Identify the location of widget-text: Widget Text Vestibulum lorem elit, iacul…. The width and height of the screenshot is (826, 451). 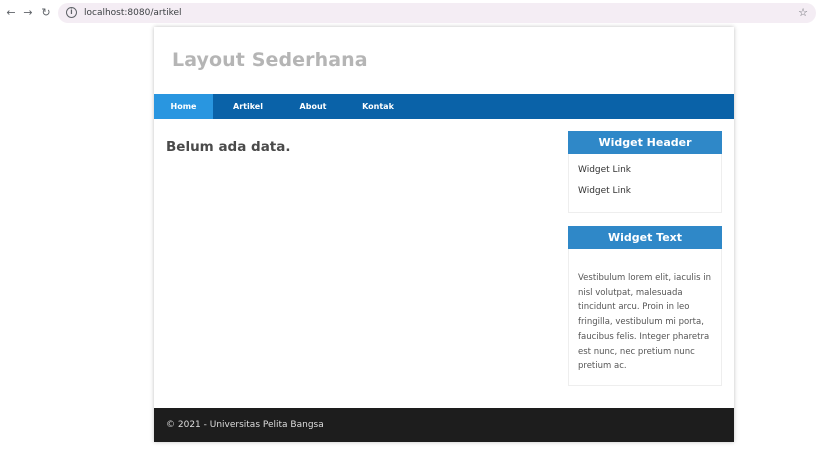
(645, 306).